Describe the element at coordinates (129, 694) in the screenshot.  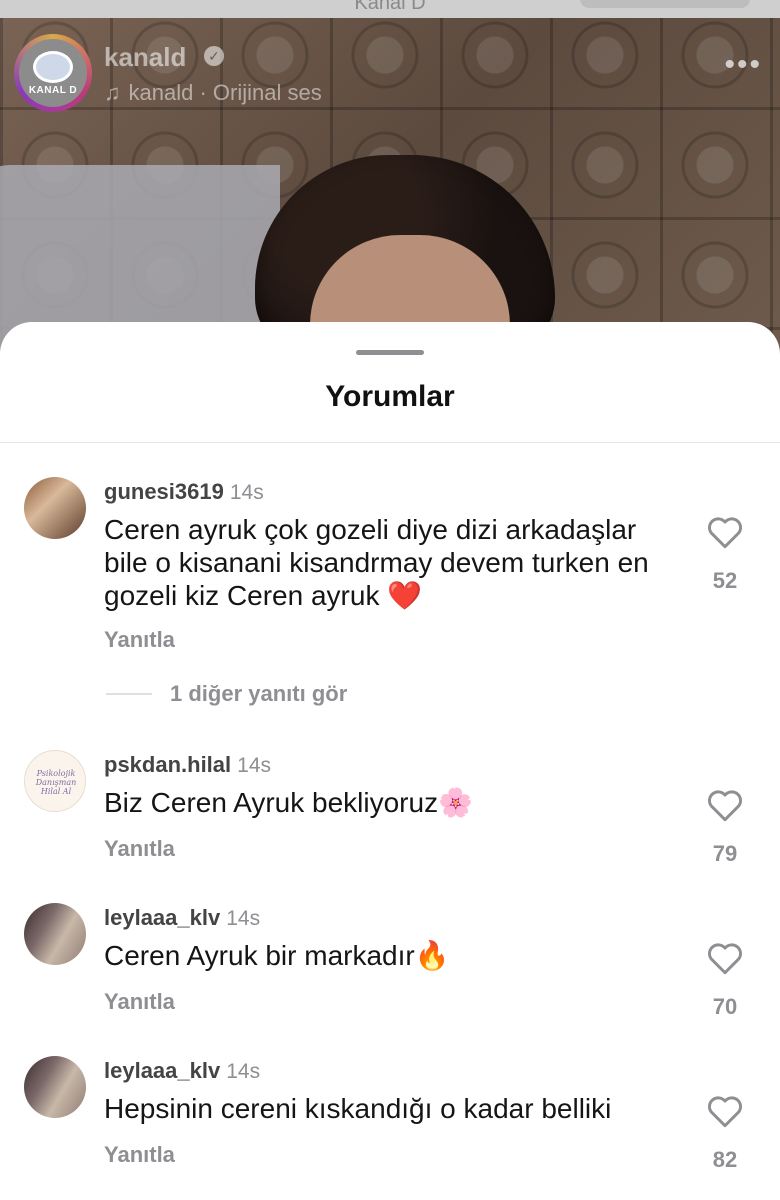
I see `replies-line` at that location.